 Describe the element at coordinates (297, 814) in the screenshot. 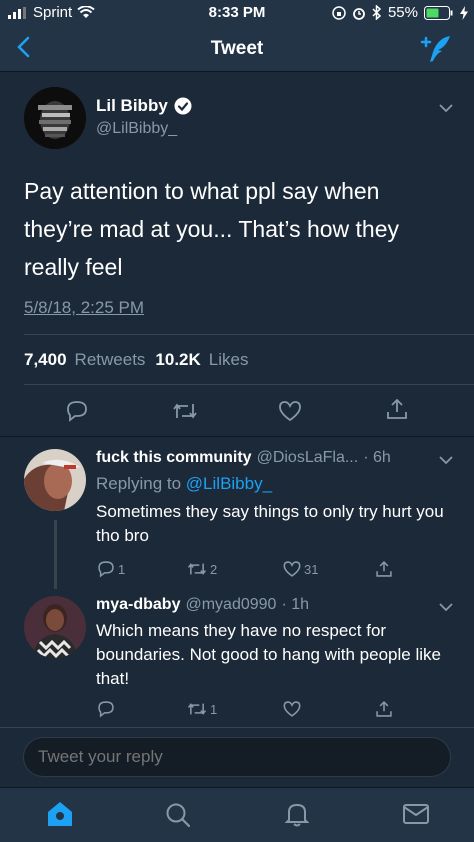

I see `notifications-icon` at that location.